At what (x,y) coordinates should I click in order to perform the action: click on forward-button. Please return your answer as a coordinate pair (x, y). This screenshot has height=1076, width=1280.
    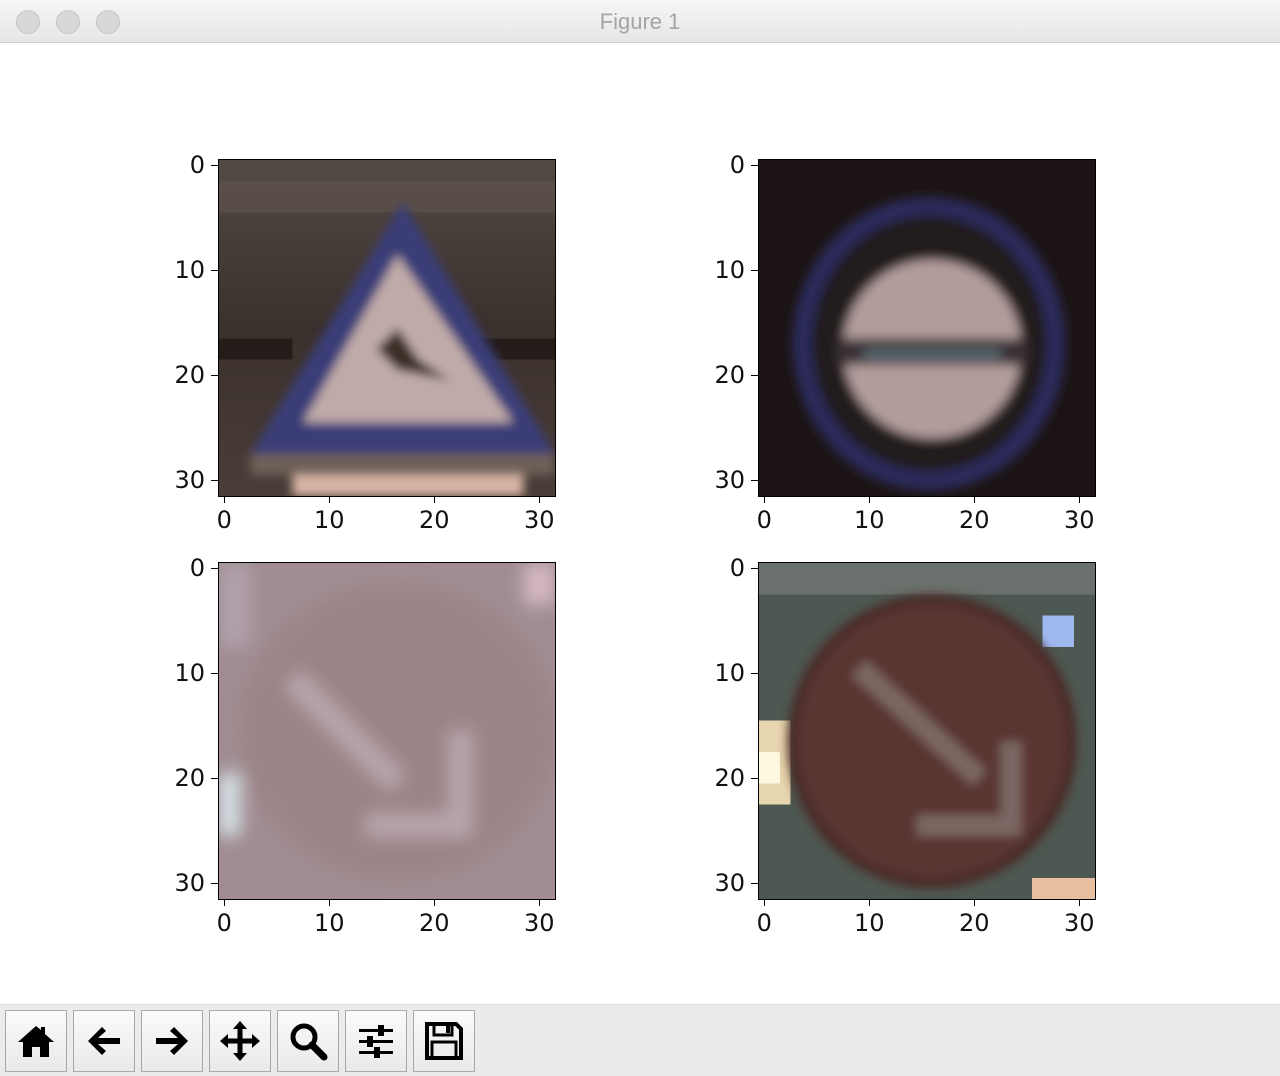
    Looking at the image, I should click on (172, 1041).